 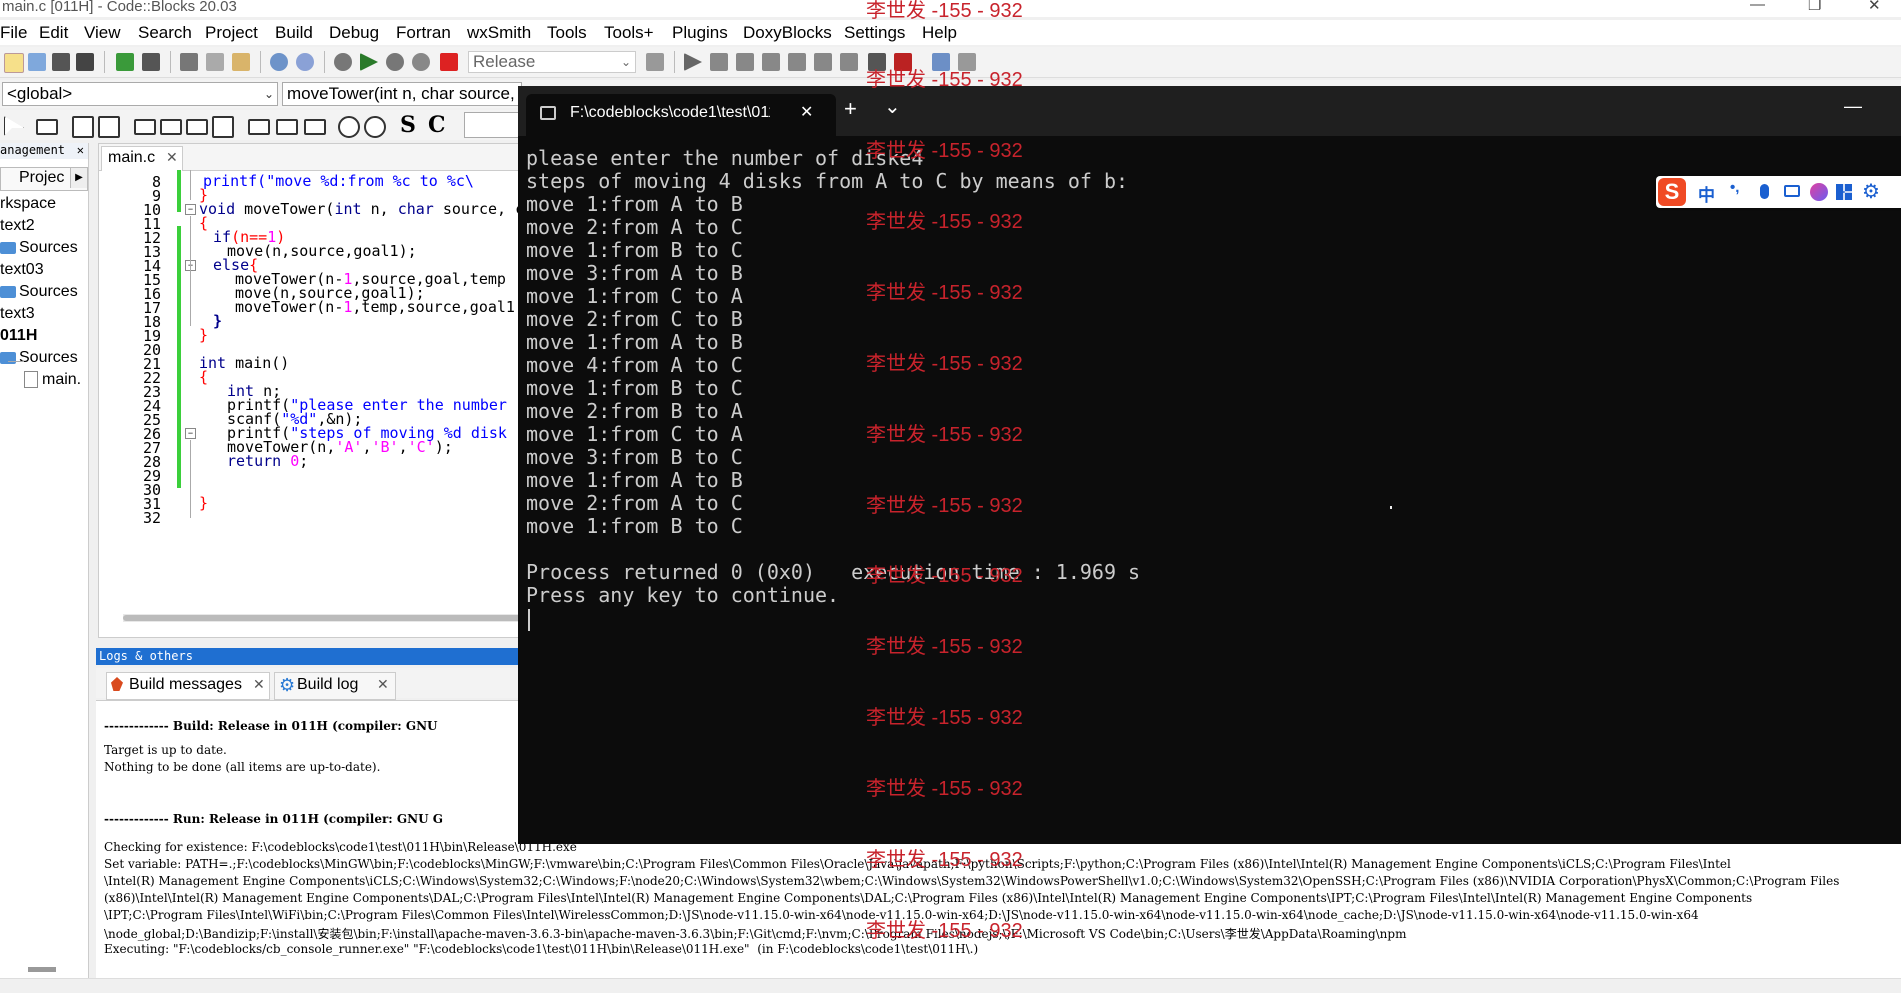 I want to click on restore-icon: ❐, so click(x=1814, y=7).